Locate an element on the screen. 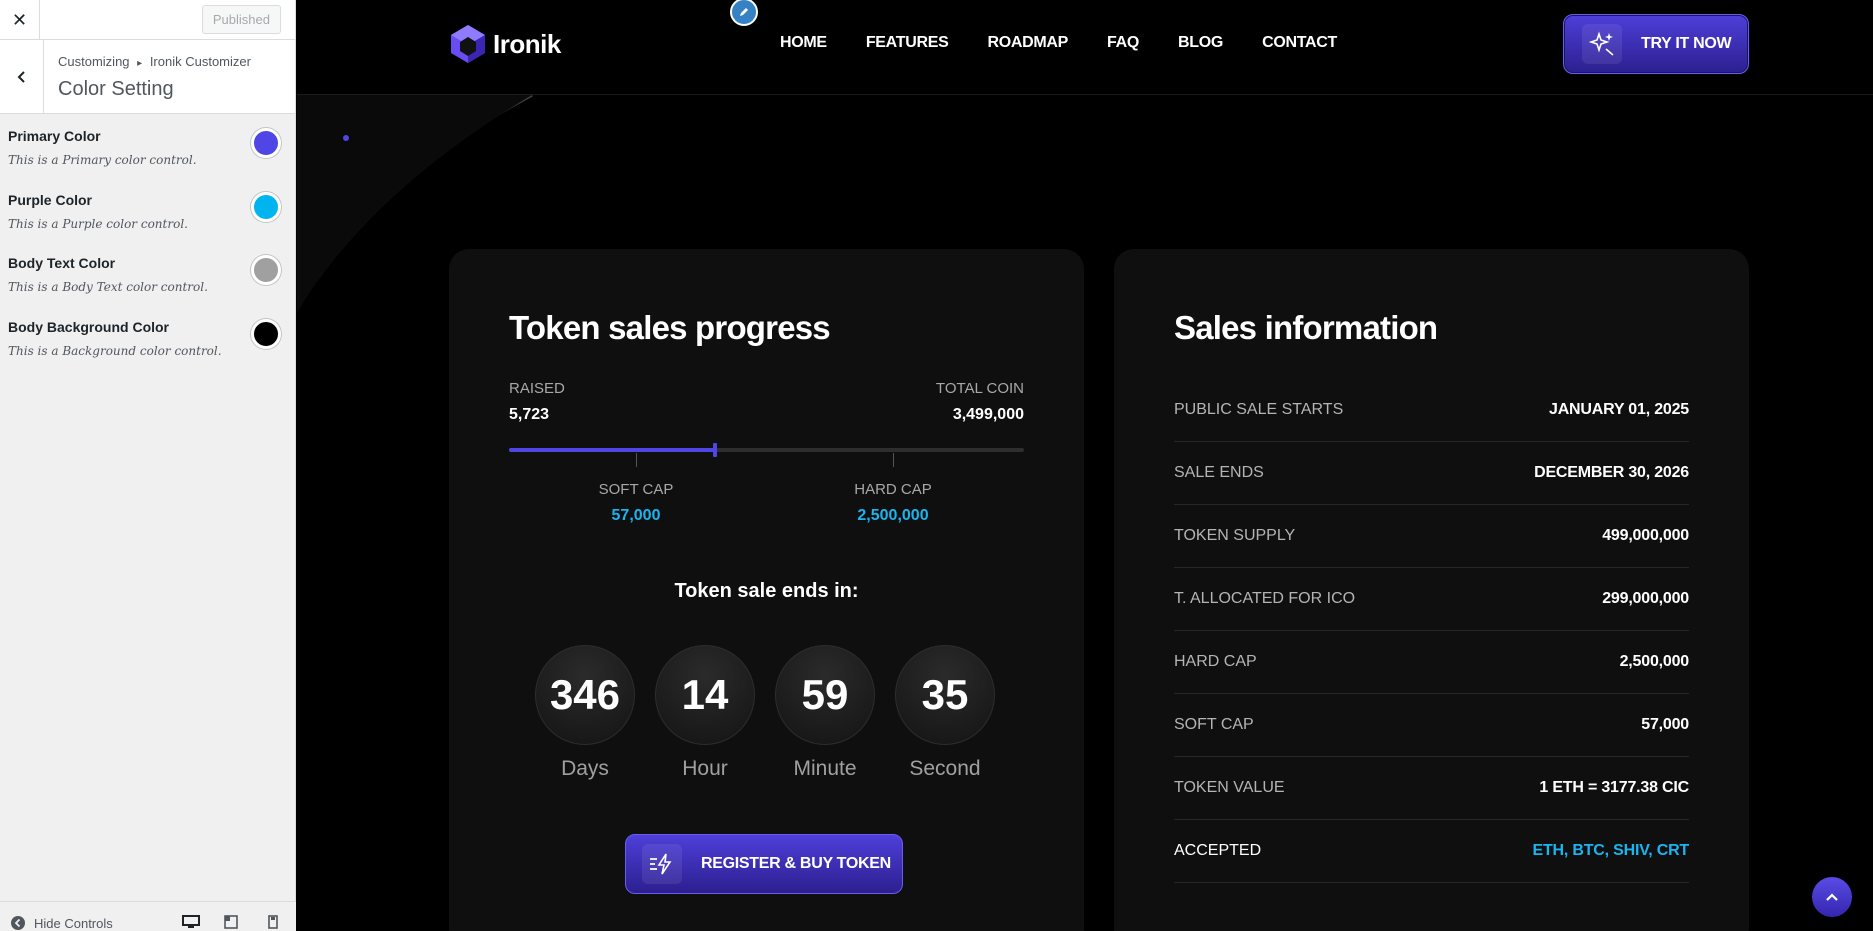 The height and width of the screenshot is (931, 1873). control-label: Body Background Color is located at coordinates (89, 327).